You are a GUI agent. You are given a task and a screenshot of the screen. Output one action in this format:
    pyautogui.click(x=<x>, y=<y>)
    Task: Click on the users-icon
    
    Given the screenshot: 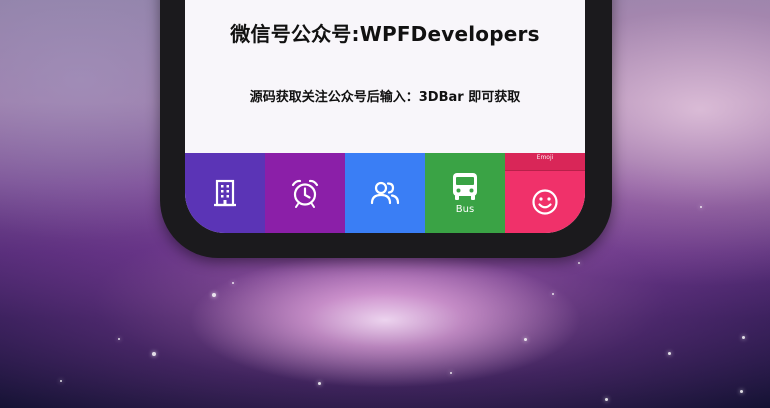 What is the action you would take?
    pyautogui.click(x=385, y=193)
    